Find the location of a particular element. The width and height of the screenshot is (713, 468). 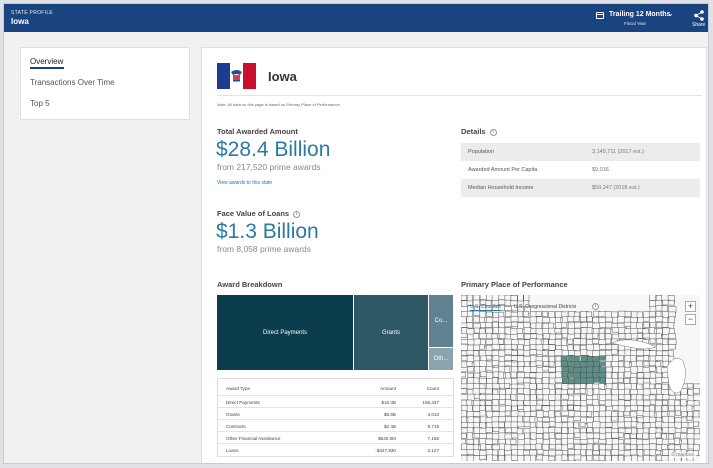

zoom-out-button: − is located at coordinates (690, 319).